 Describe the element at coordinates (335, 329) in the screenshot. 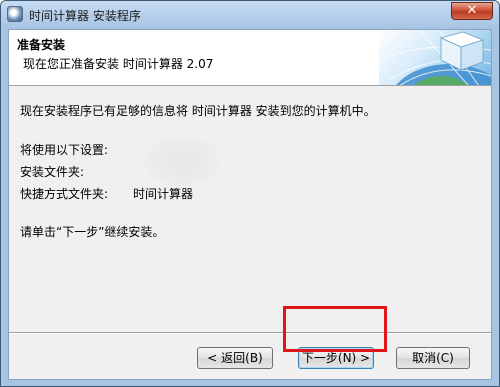

I see `next-button-highlight` at that location.